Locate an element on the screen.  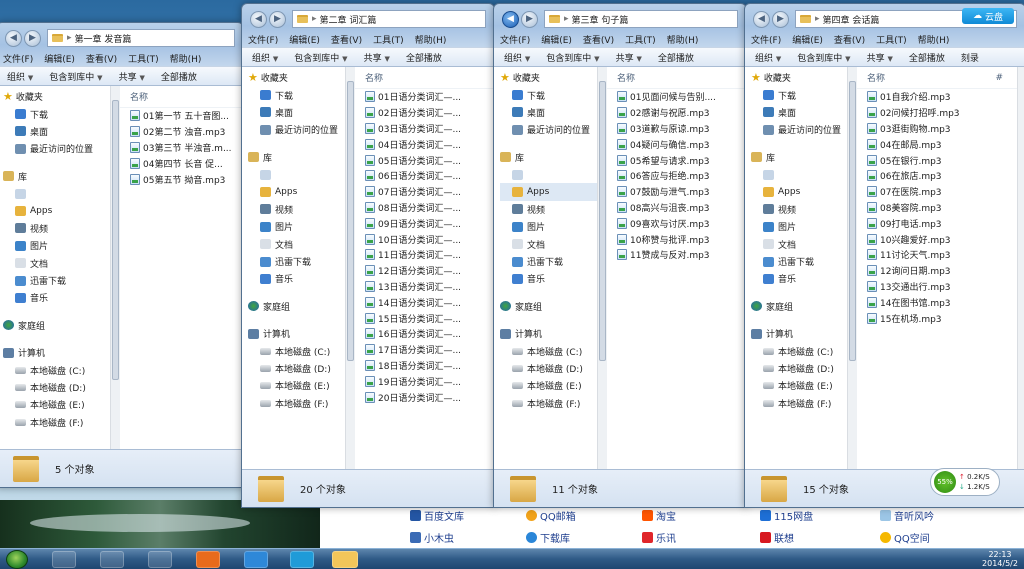
clock: 22:13 2014/5/2 is located at coordinates (1000, 559).